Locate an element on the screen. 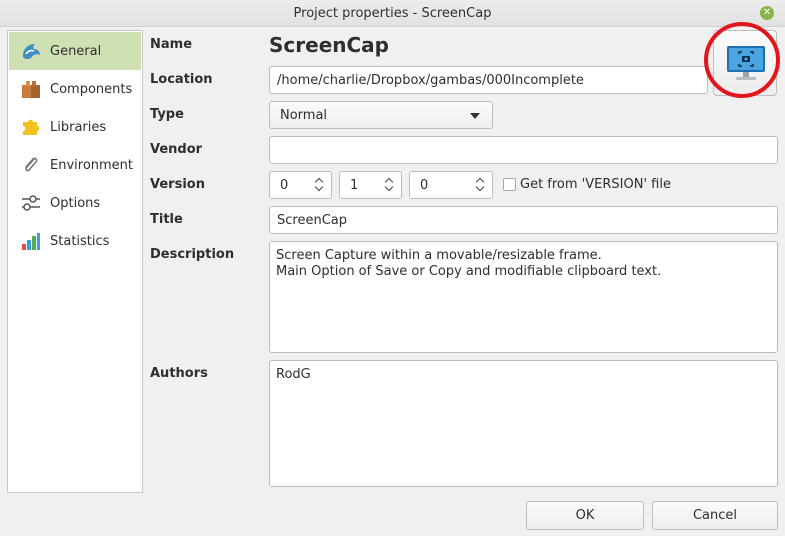 The image size is (785, 536). chevron-down-icon is located at coordinates (475, 116).